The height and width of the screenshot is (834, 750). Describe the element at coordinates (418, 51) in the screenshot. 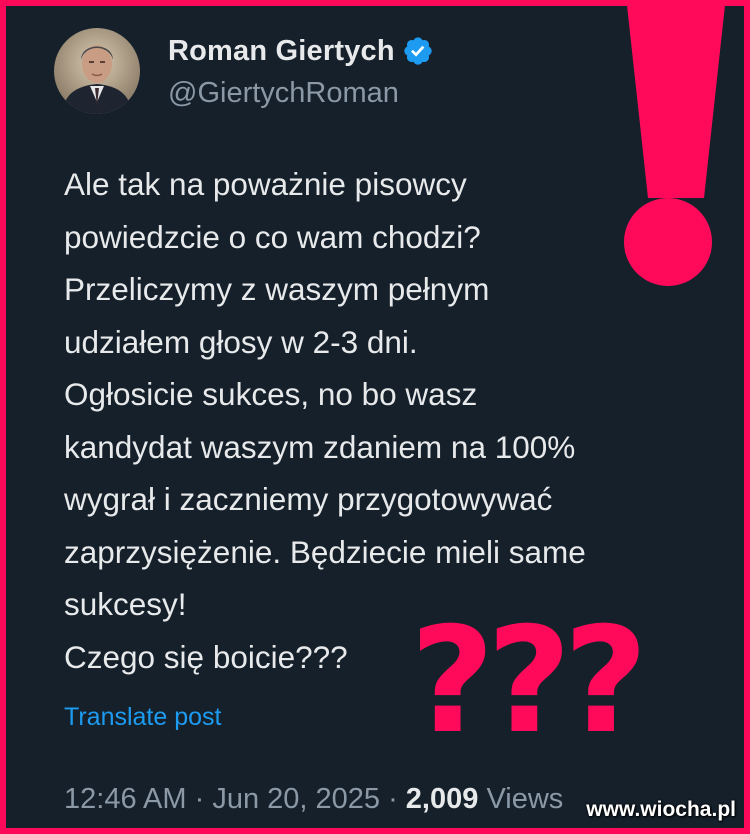

I see `verified-badge-icon` at that location.